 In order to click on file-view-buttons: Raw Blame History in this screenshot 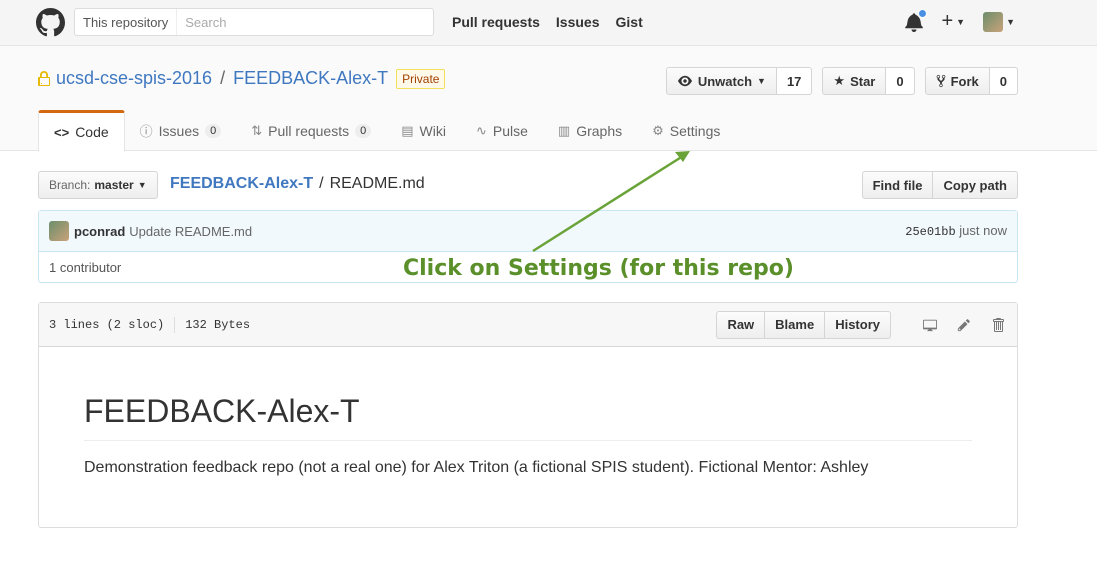, I will do `click(803, 324)`.